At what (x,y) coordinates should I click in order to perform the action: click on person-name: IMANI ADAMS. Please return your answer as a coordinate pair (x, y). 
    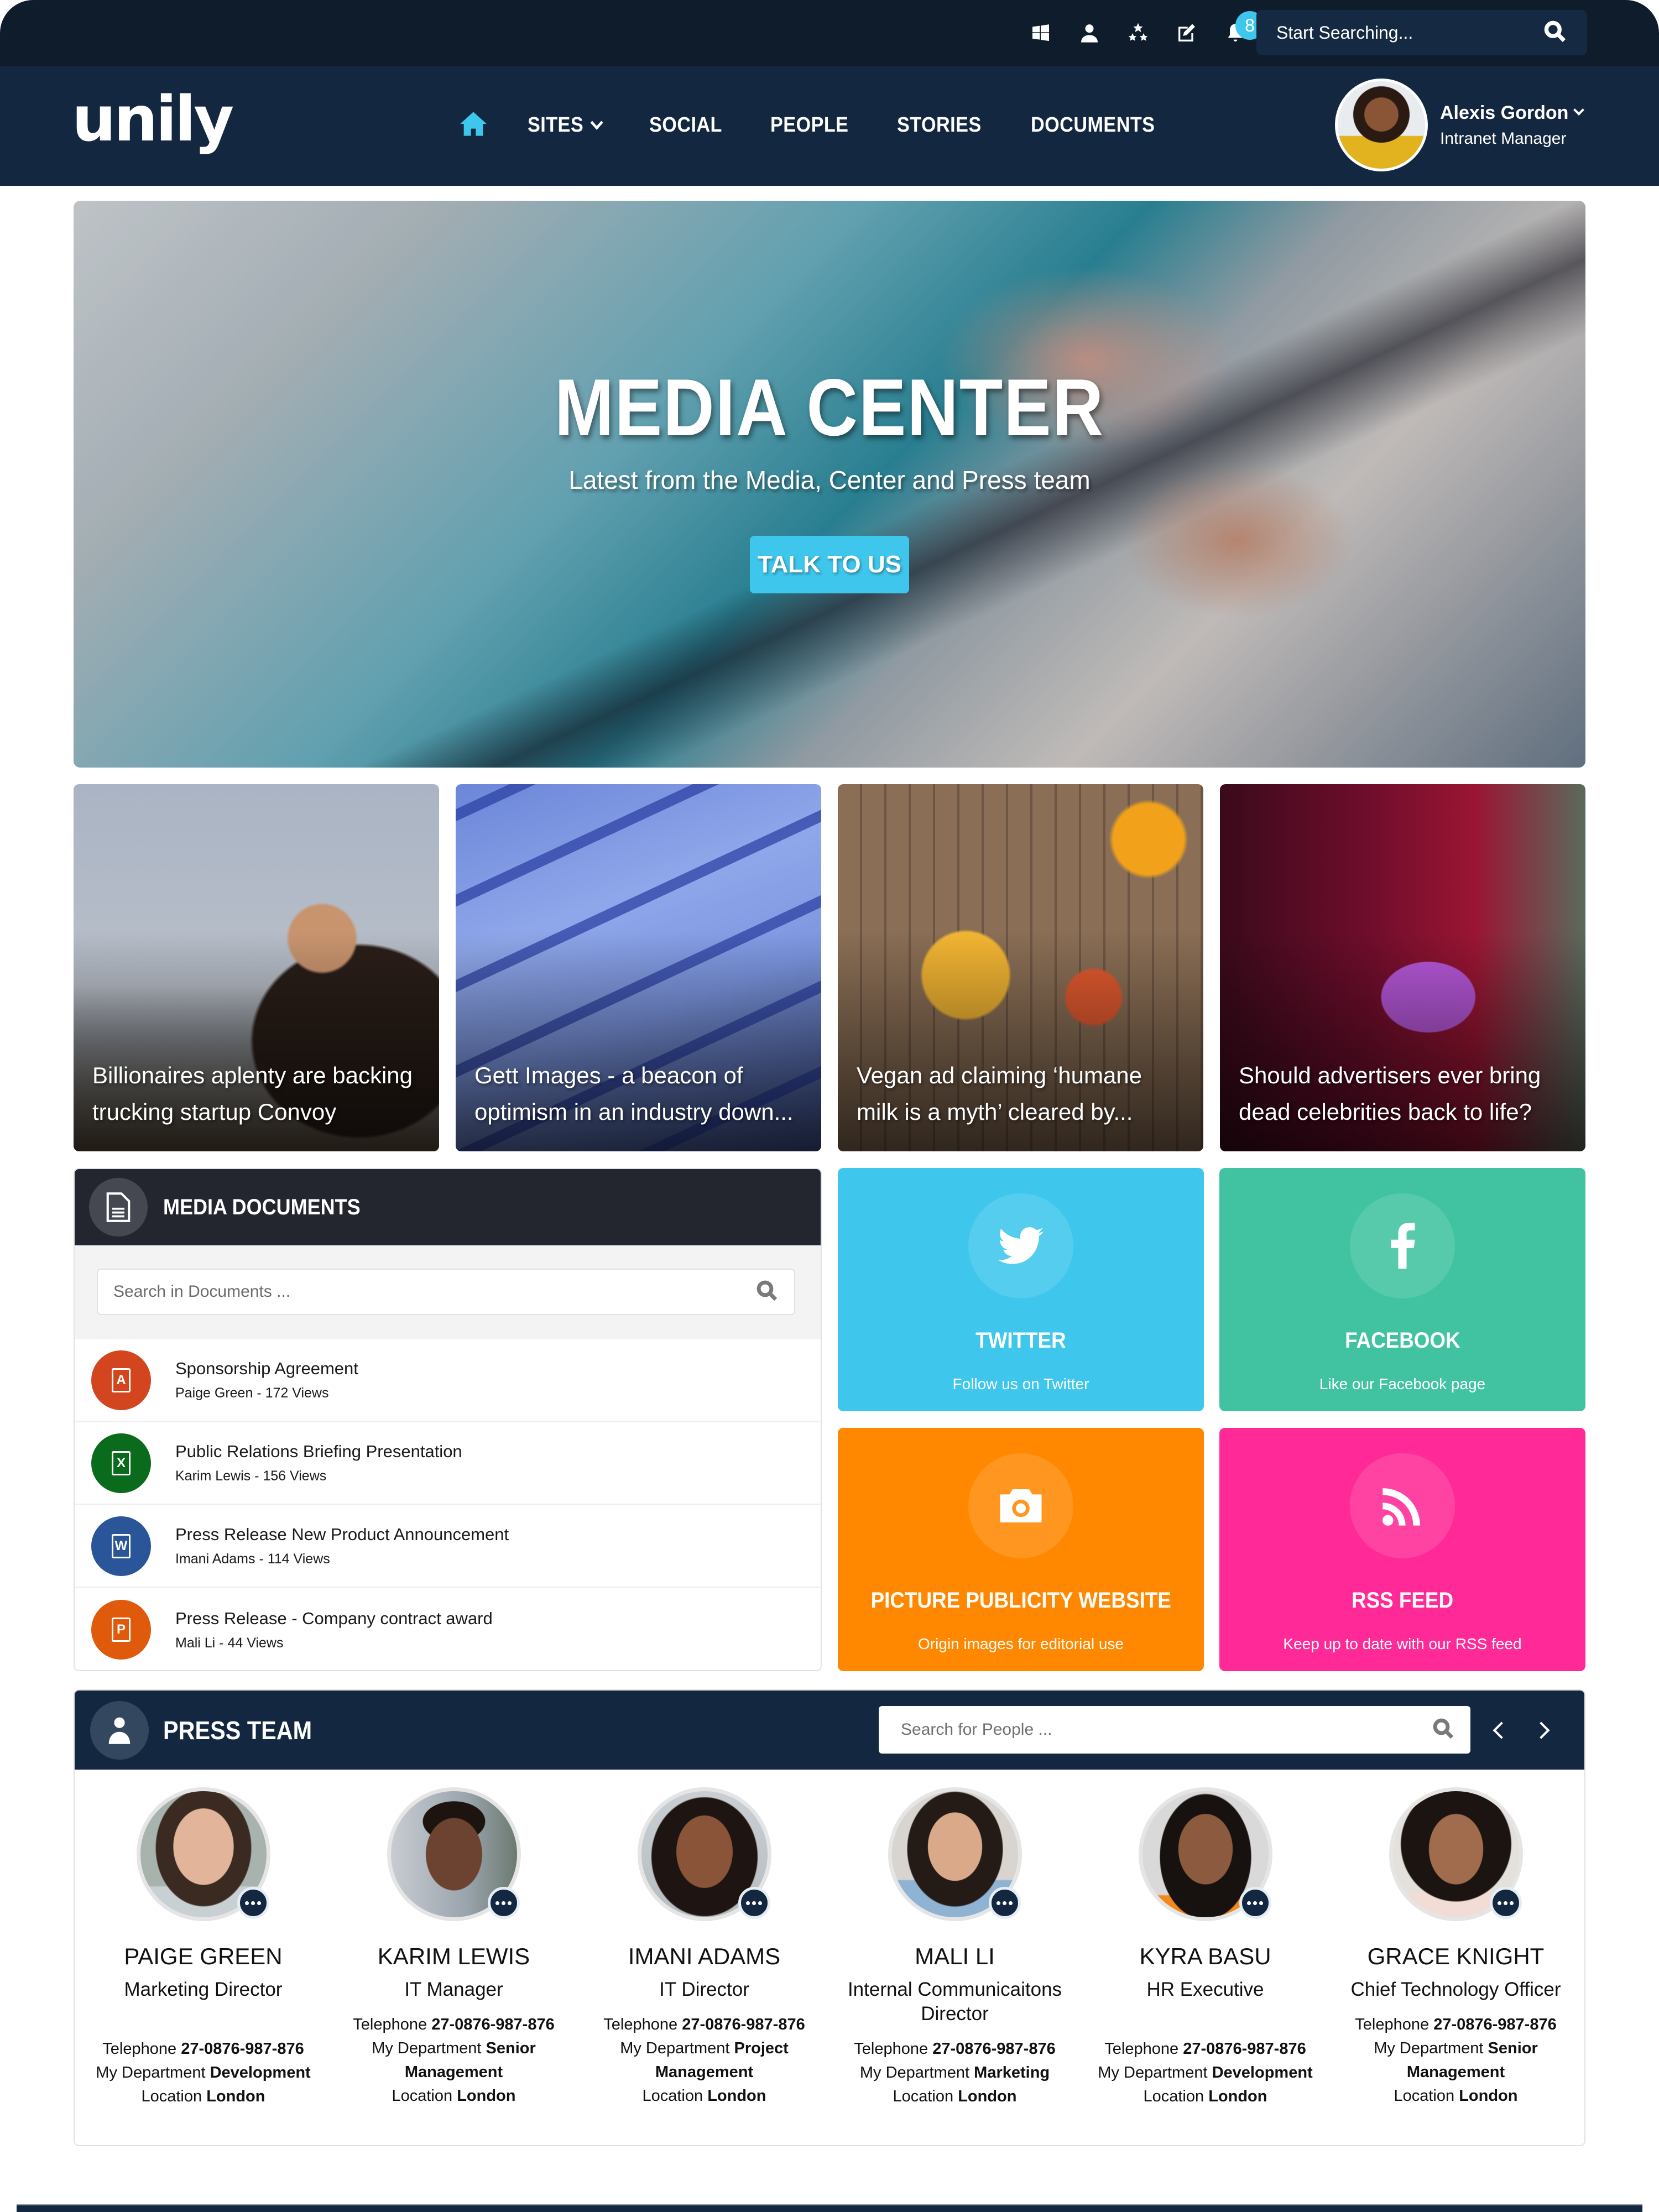
    Looking at the image, I should click on (705, 1956).